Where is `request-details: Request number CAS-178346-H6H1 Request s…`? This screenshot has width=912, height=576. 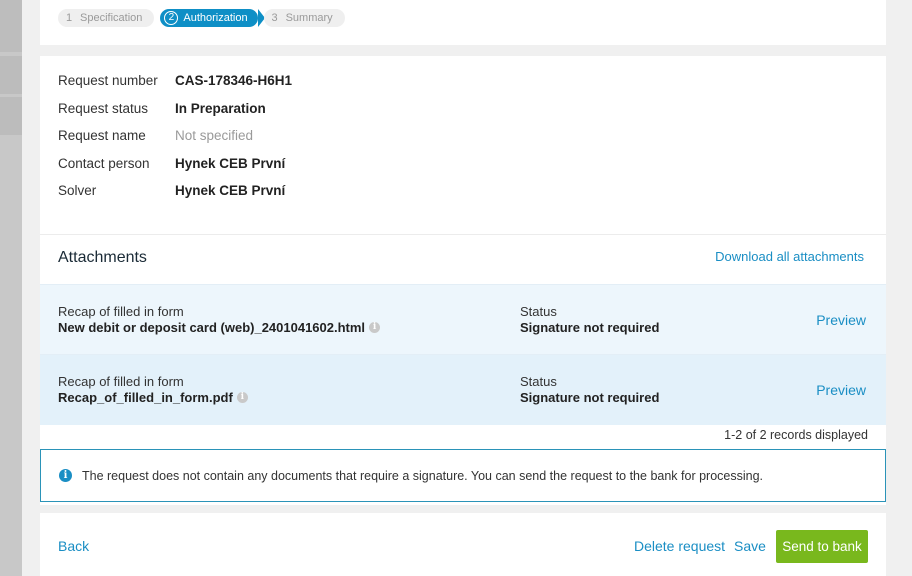 request-details: Request number CAS-178346-H6H1 Request s… is located at coordinates (175, 142).